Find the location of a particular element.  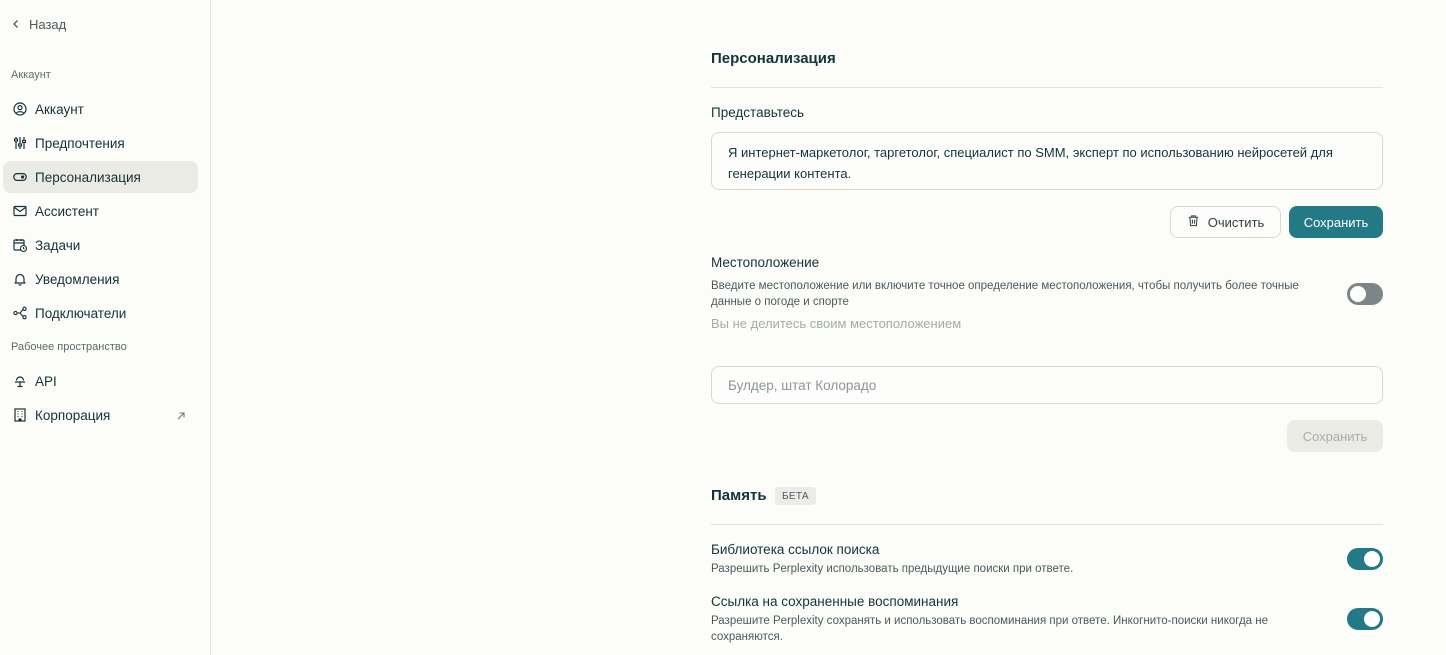

sidebar-item-connectors: Подключатели is located at coordinates (100, 313).